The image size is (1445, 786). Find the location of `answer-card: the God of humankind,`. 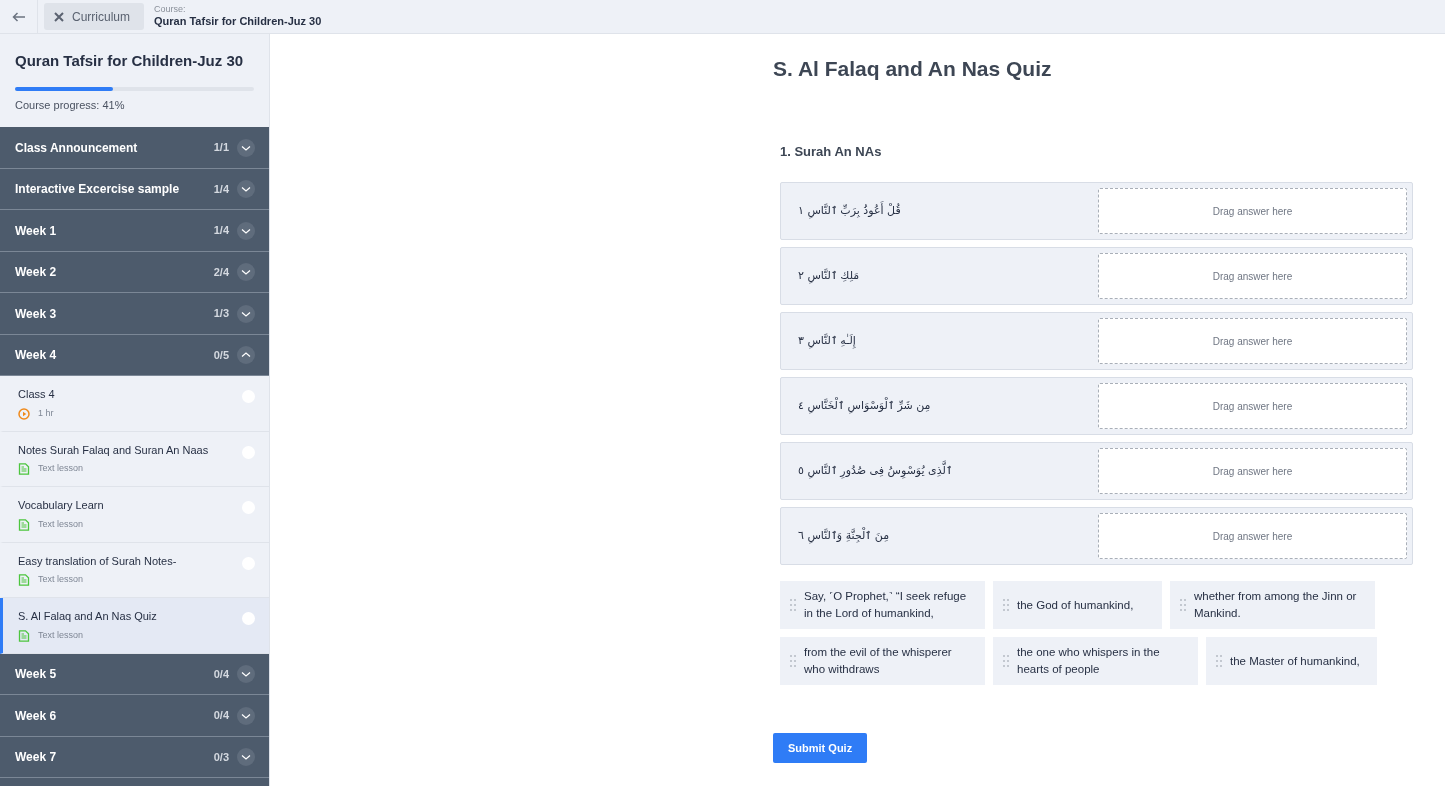

answer-card: the God of humankind, is located at coordinates (1077, 605).